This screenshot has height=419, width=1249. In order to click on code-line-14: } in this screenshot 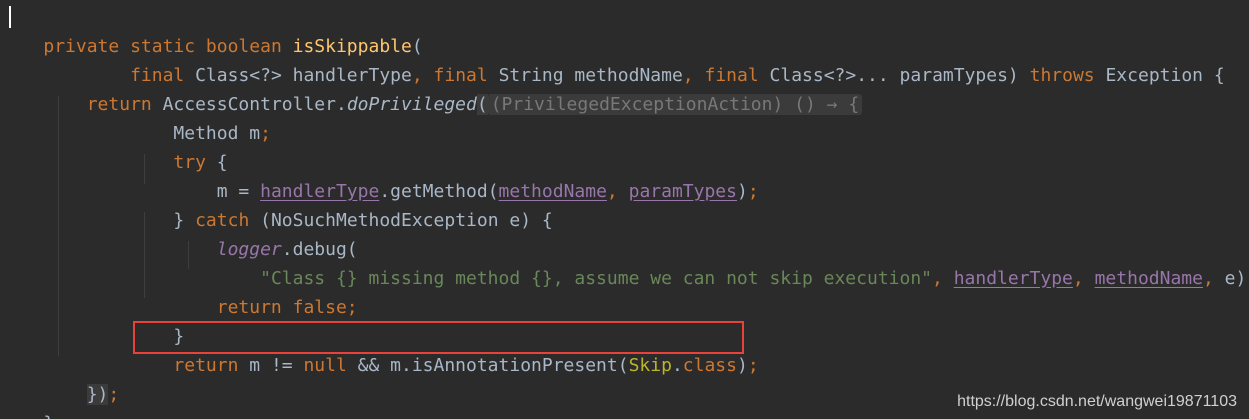, I will do `click(27, 399)`.